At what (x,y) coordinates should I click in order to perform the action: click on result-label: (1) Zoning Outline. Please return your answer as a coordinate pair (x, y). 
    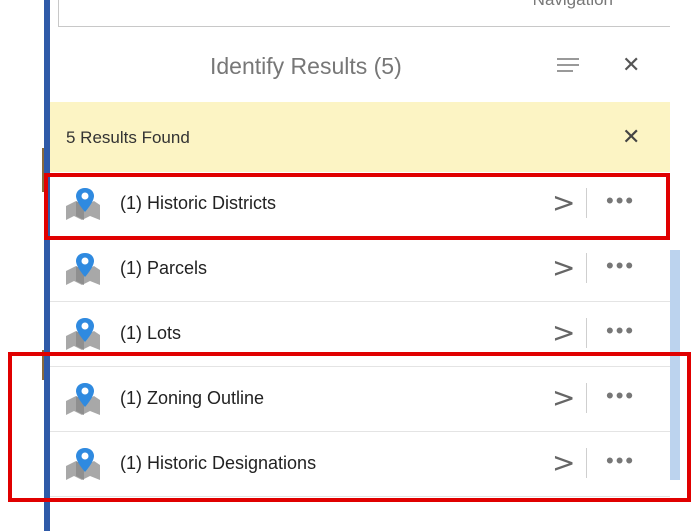
    Looking at the image, I should click on (192, 398).